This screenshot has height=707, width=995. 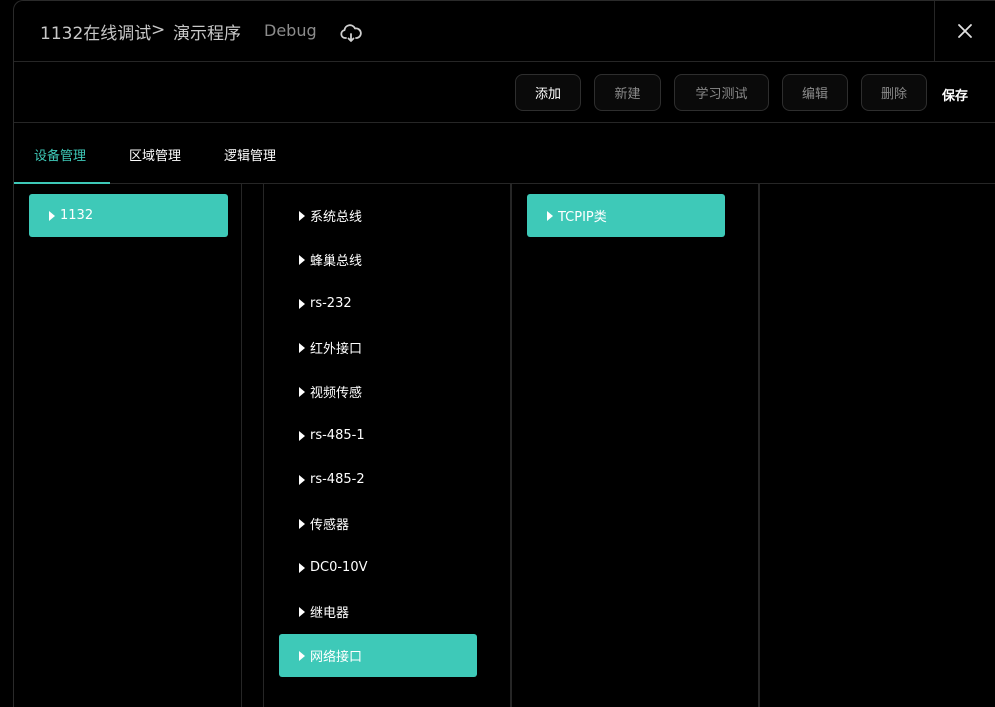 What do you see at coordinates (626, 215) in the screenshot?
I see `type-item: TCPIP类` at bounding box center [626, 215].